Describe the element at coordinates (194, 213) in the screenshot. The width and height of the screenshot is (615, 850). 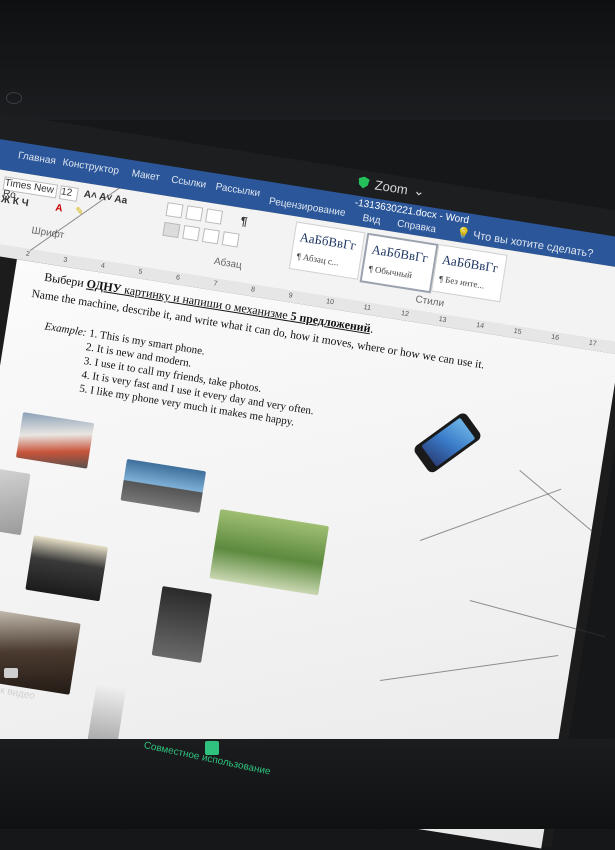
I see `numbering-icon` at that location.